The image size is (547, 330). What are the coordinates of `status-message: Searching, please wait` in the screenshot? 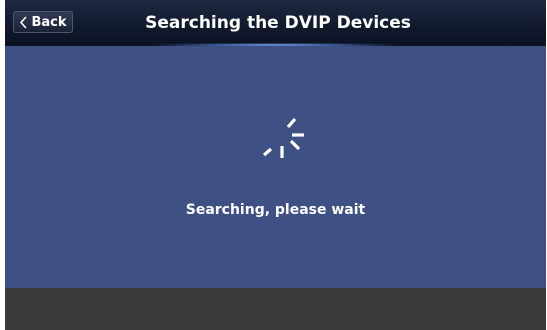 It's located at (275, 210).